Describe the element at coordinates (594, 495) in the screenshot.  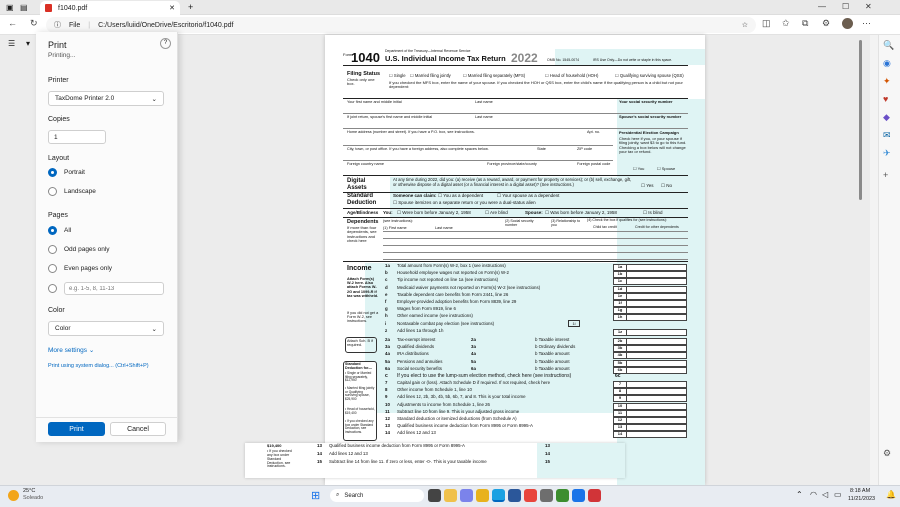
I see `app4-icon` at that location.